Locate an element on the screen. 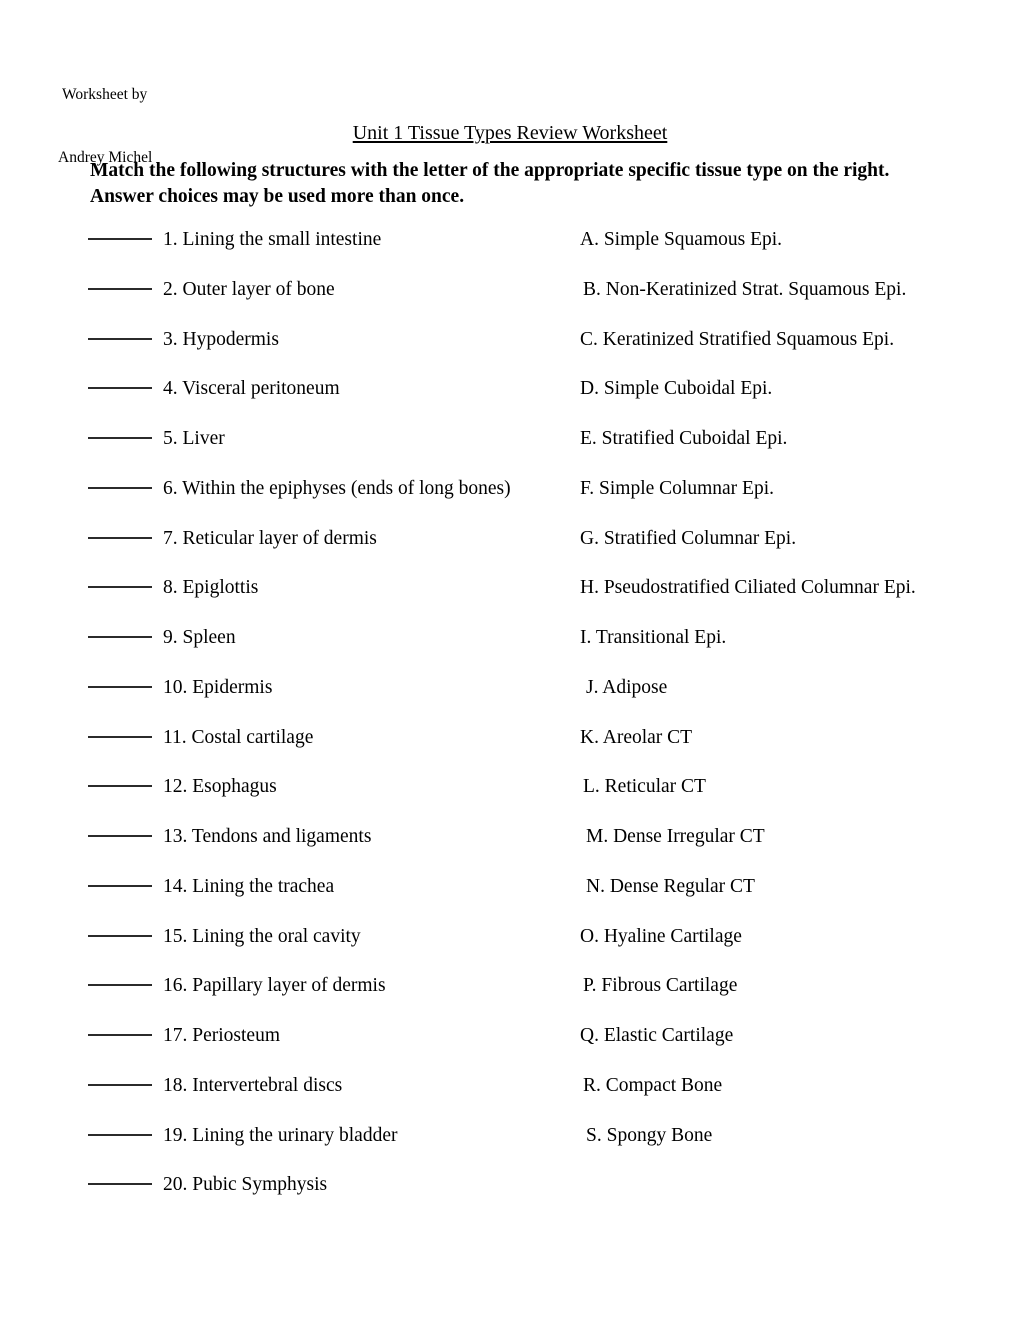 The image size is (1020, 1320). answer-choice: D. Simple Cuboidal Epi. is located at coordinates (676, 389).